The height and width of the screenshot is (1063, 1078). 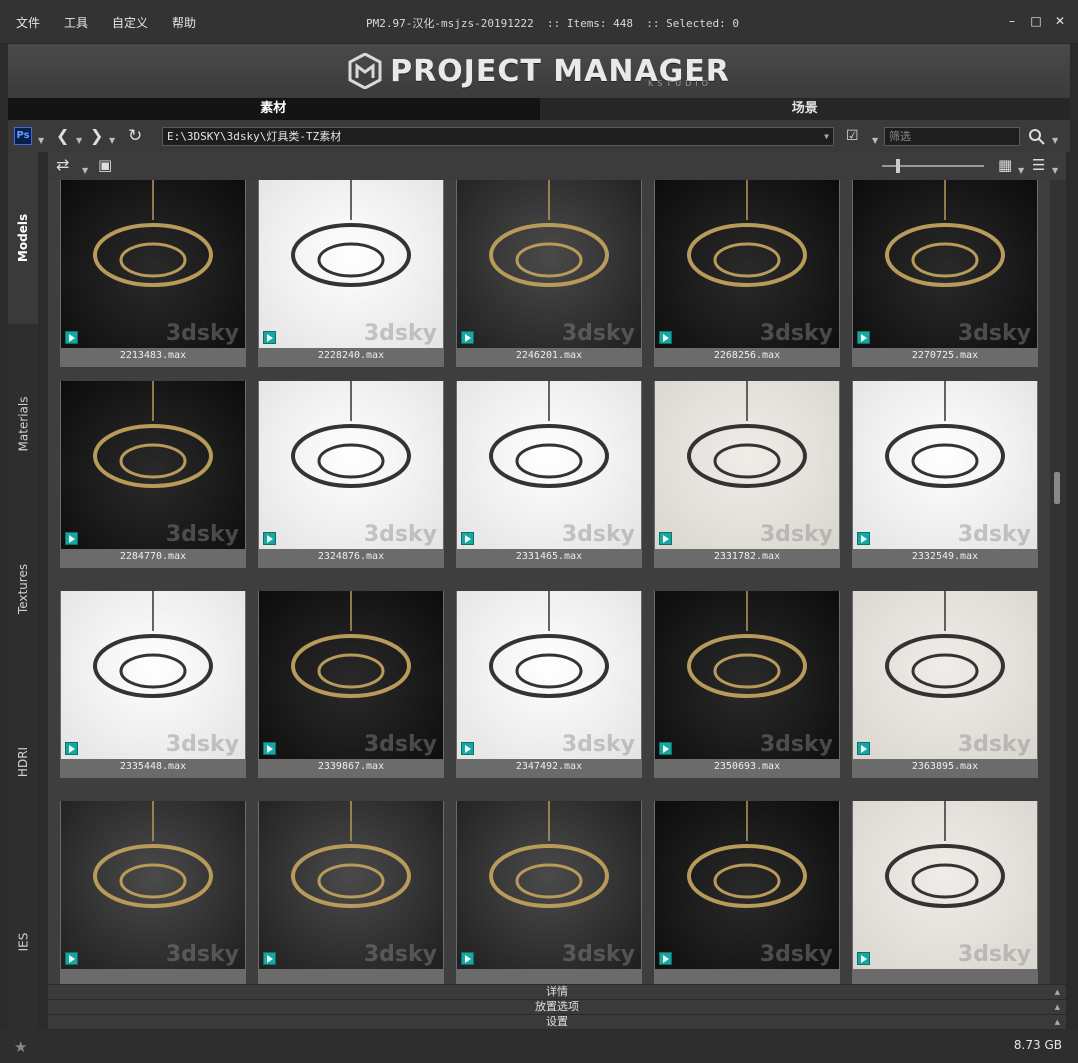 What do you see at coordinates (62, 136) in the screenshot?
I see `back-icon: ❮` at bounding box center [62, 136].